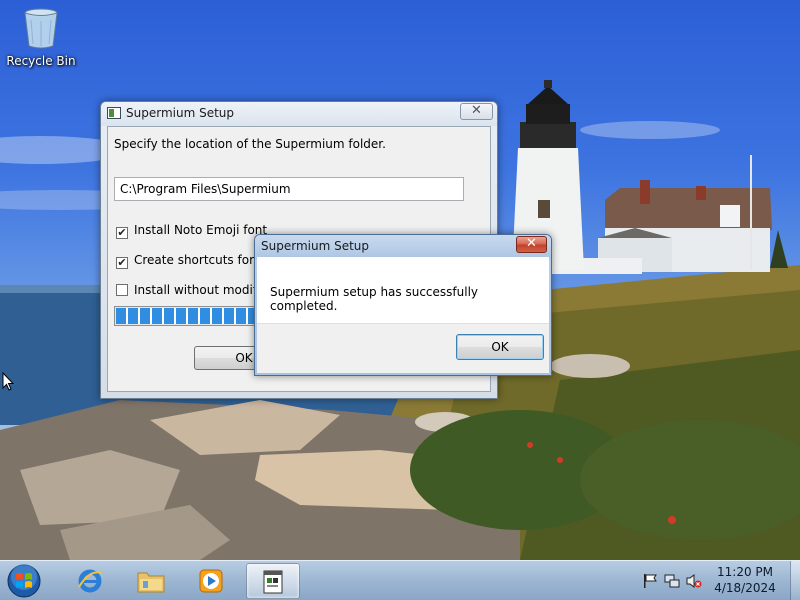  What do you see at coordinates (41, 28) in the screenshot?
I see `recycle-bin-icon` at bounding box center [41, 28].